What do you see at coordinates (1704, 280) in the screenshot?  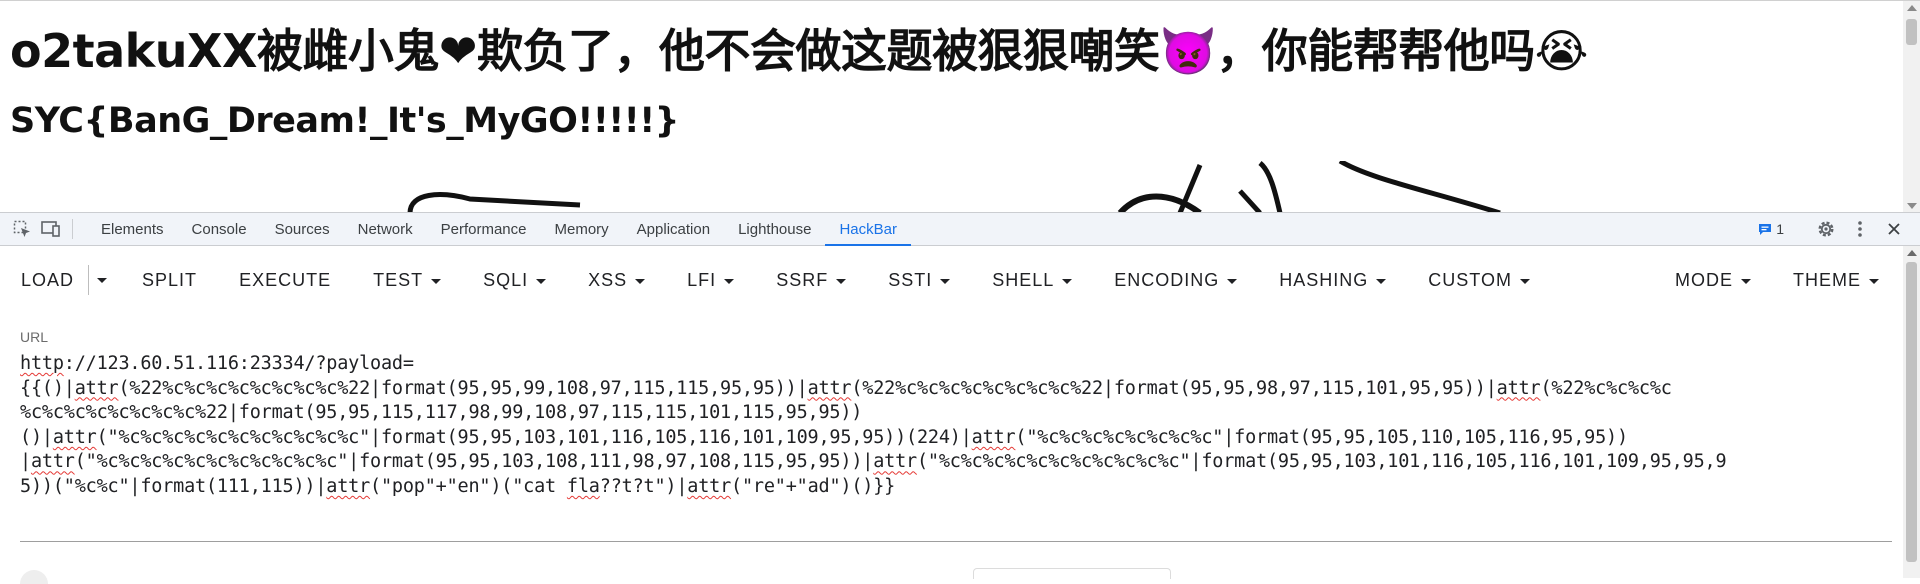 I see `menu-mode-label: MODE` at bounding box center [1704, 280].